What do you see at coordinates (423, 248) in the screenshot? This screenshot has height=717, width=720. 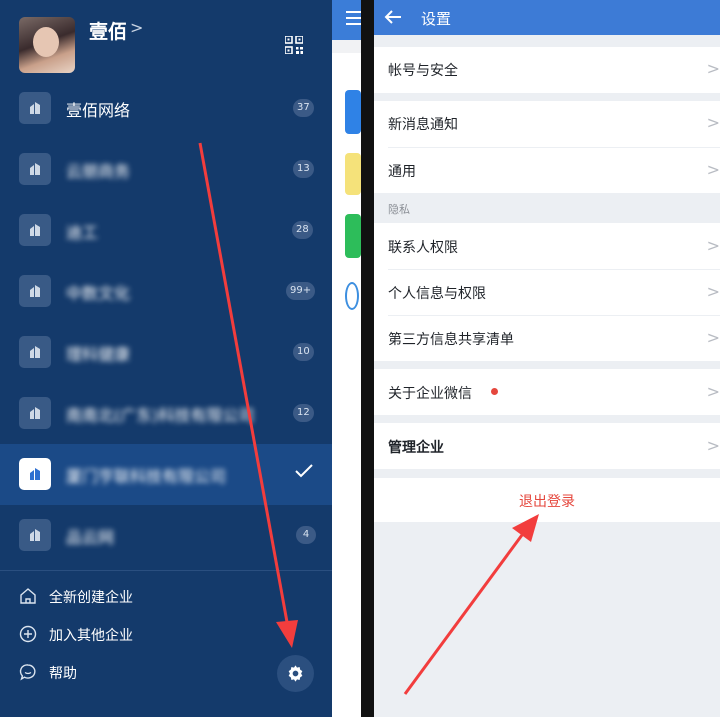 I see `row-label: 联系人权限` at bounding box center [423, 248].